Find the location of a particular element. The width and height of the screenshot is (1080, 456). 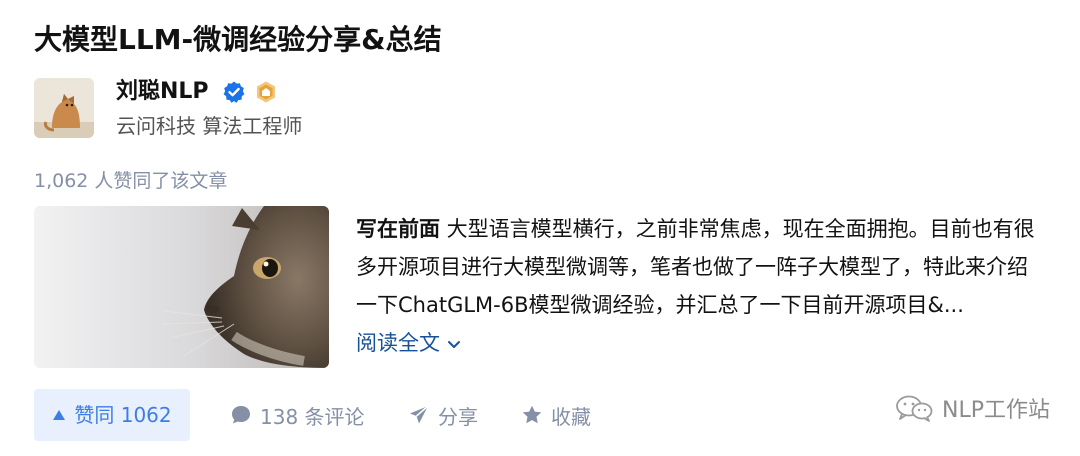

verified-icon is located at coordinates (234, 92).